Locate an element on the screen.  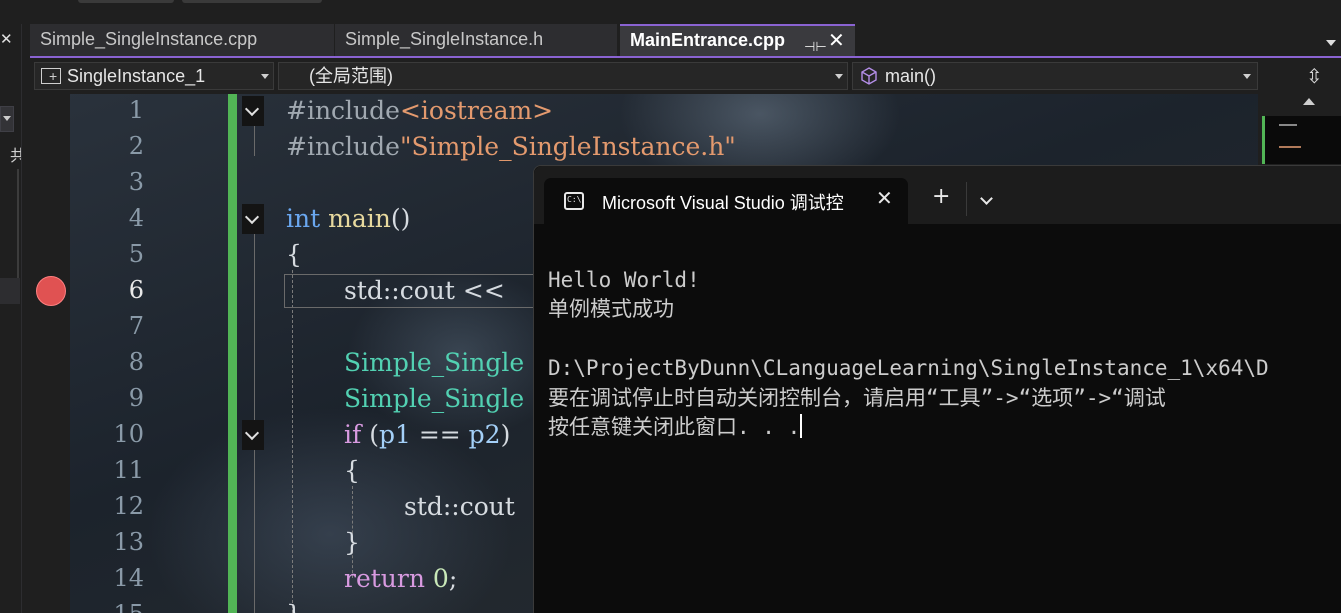
terminal-tab-title: Microsoft Visual Studio 调试控 is located at coordinates (723, 203).